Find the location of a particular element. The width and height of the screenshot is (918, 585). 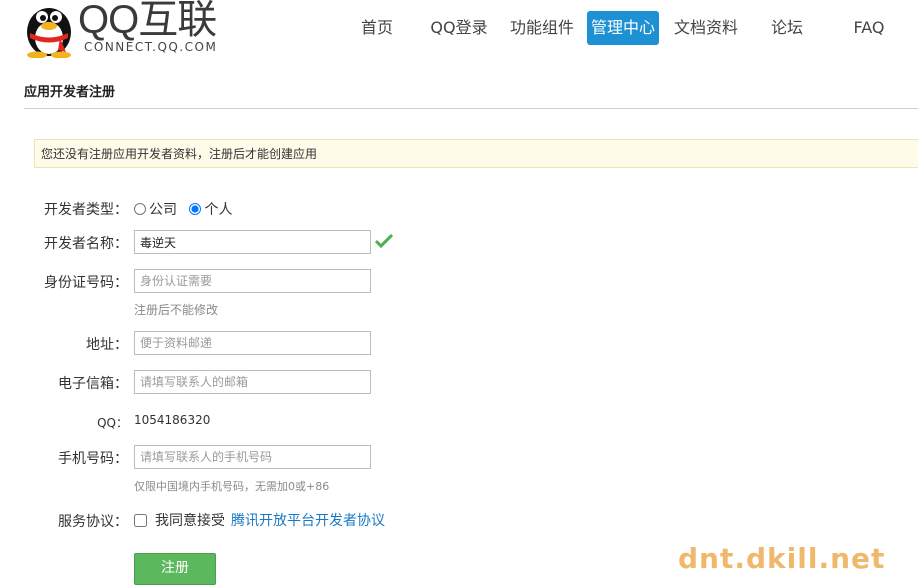

agreement-checkbox is located at coordinates (140, 520).